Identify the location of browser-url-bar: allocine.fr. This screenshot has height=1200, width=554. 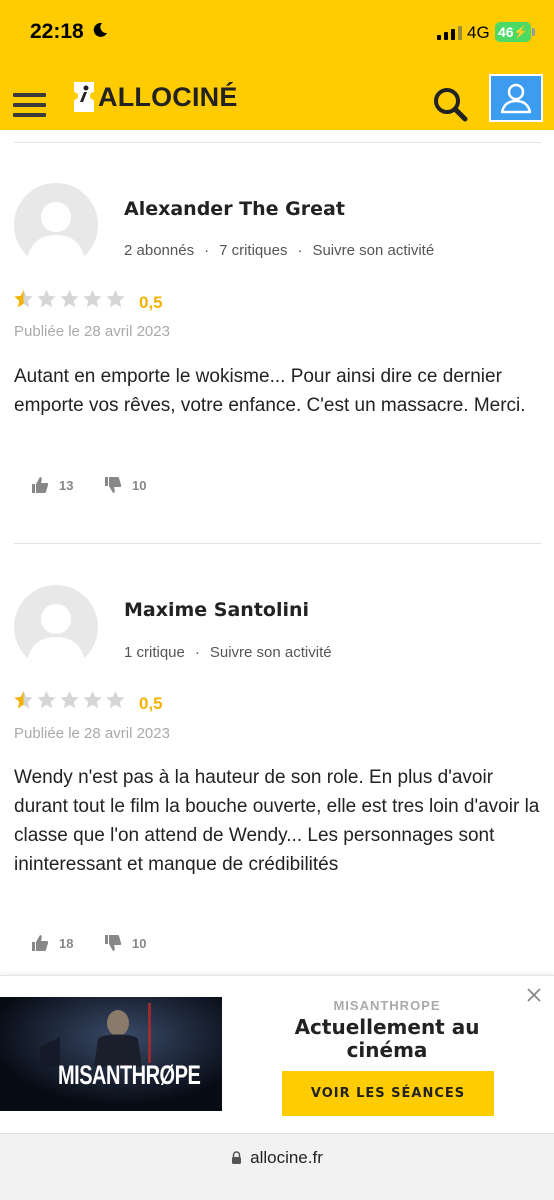
(277, 1166).